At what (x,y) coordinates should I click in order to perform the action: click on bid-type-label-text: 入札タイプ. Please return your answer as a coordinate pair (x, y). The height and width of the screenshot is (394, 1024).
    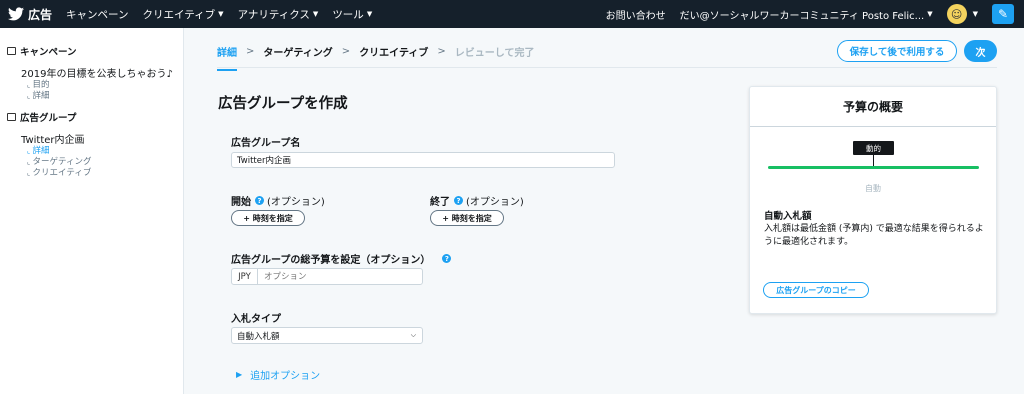
    Looking at the image, I should click on (256, 319).